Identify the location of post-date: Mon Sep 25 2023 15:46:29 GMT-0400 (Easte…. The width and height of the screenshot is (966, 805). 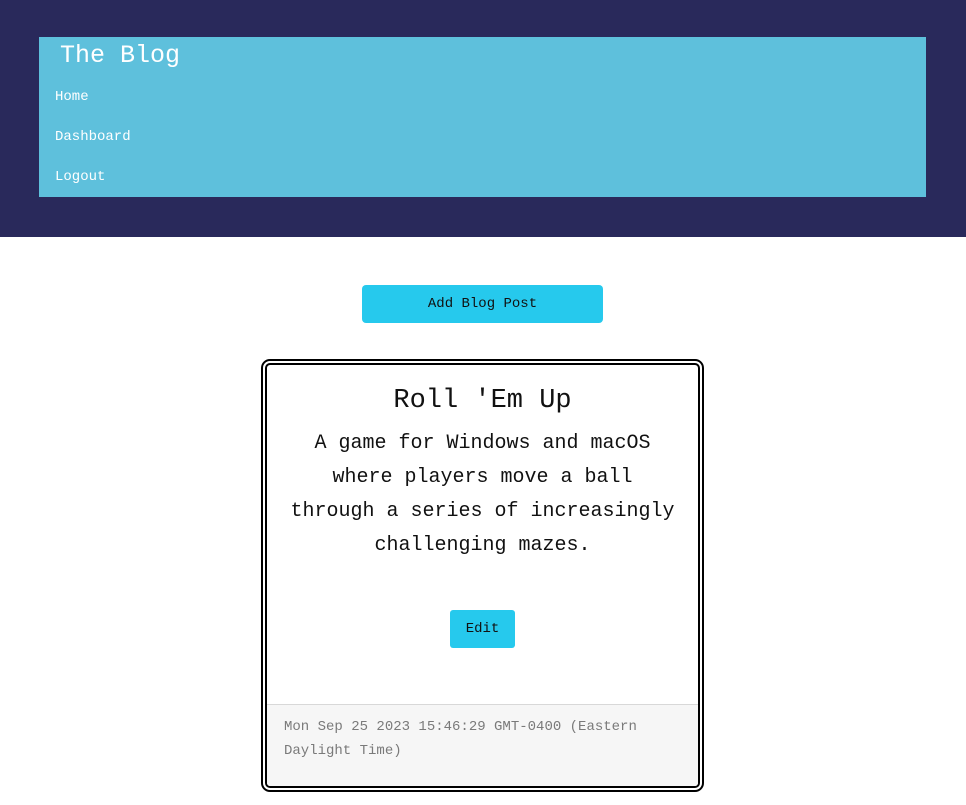
(460, 739).